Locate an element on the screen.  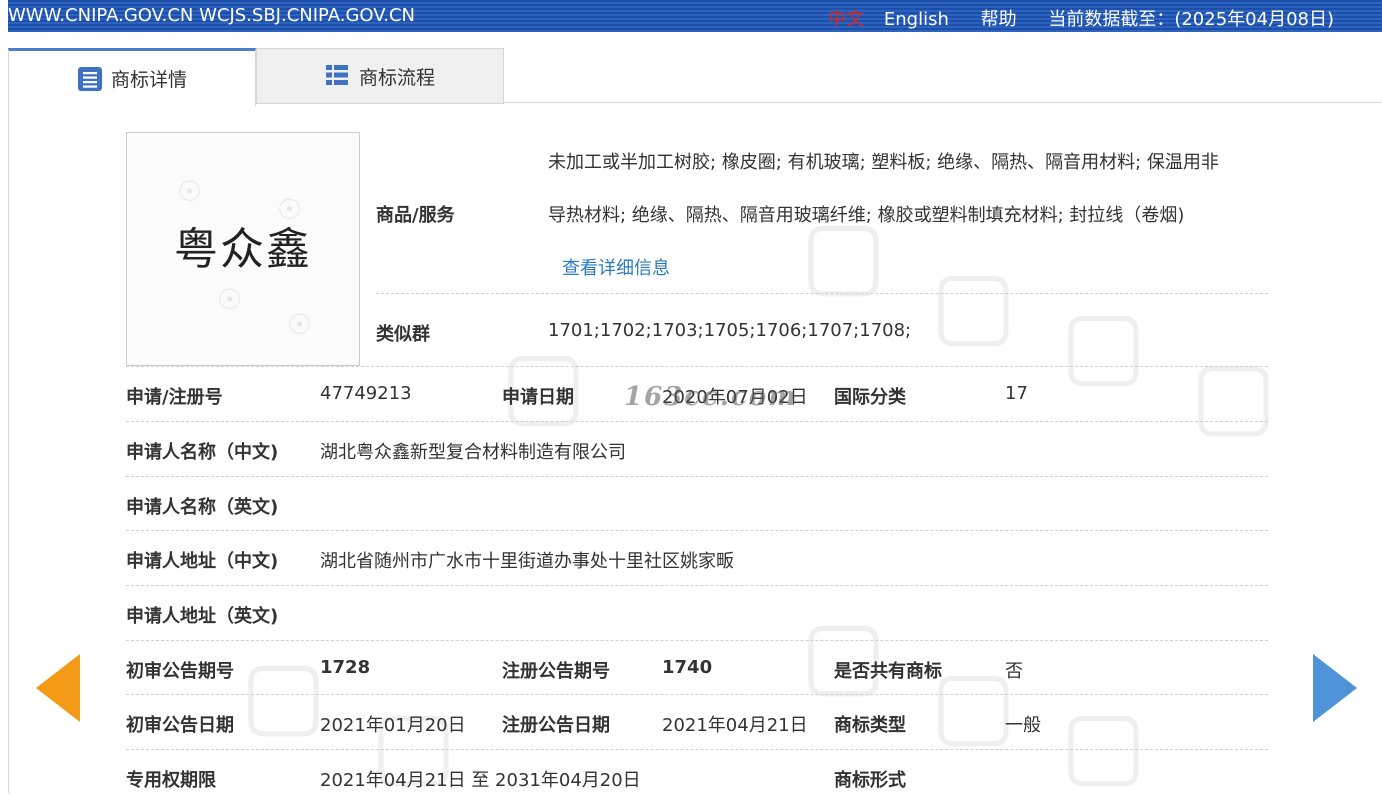
site-watermark: 163cc.com is located at coordinates (711, 397).